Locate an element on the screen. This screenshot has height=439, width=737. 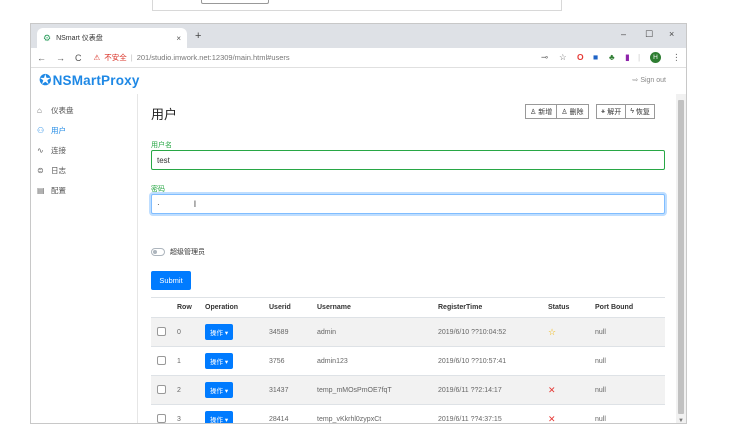
minimize-icon: – is located at coordinates (623, 34).